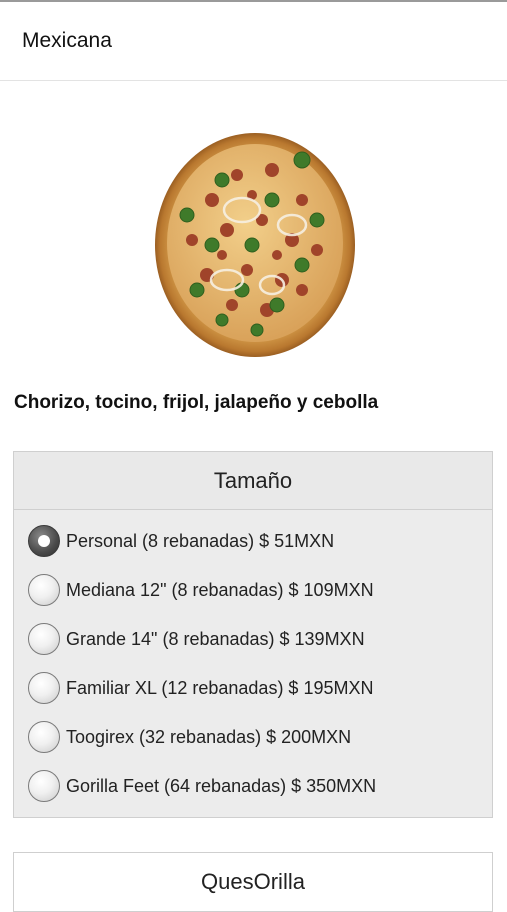  Describe the element at coordinates (200, 540) in the screenshot. I see `size-option-label: Personal (8 rebanadas) $ 51MXN` at that location.